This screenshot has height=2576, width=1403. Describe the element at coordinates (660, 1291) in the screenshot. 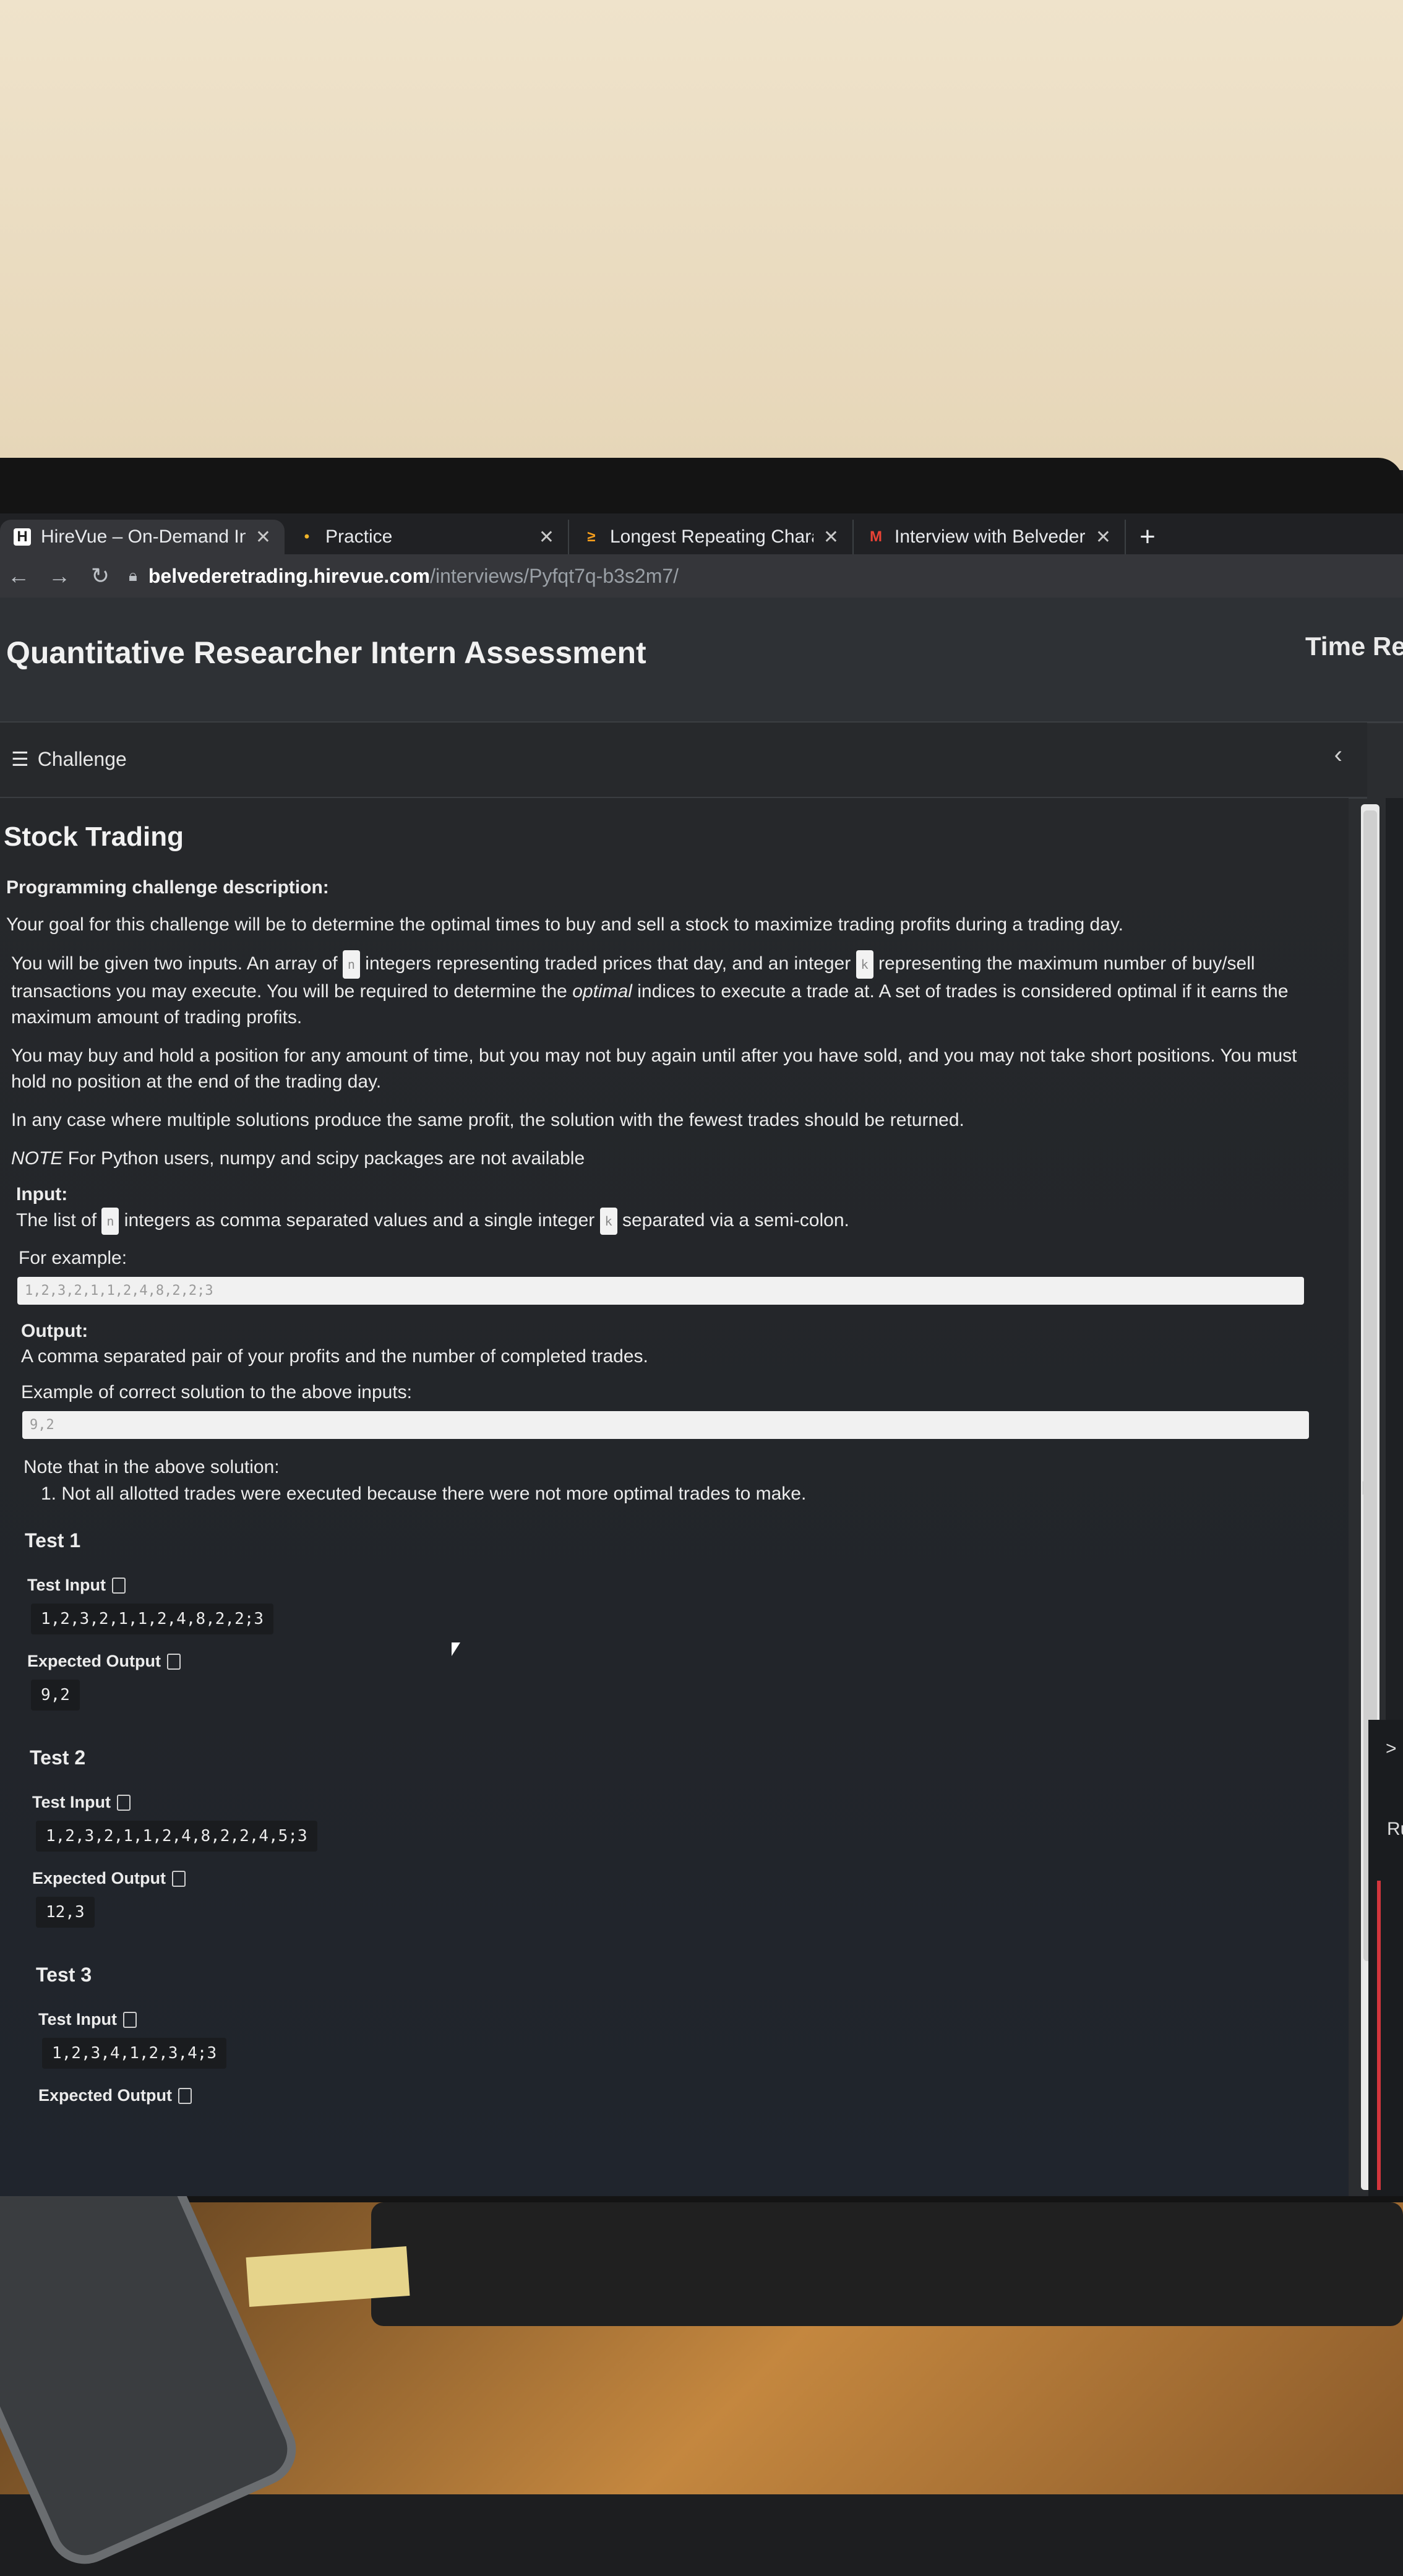

I see `example-input-code: 1,2,3,2,1,1,2,4,8,2,2;3` at that location.